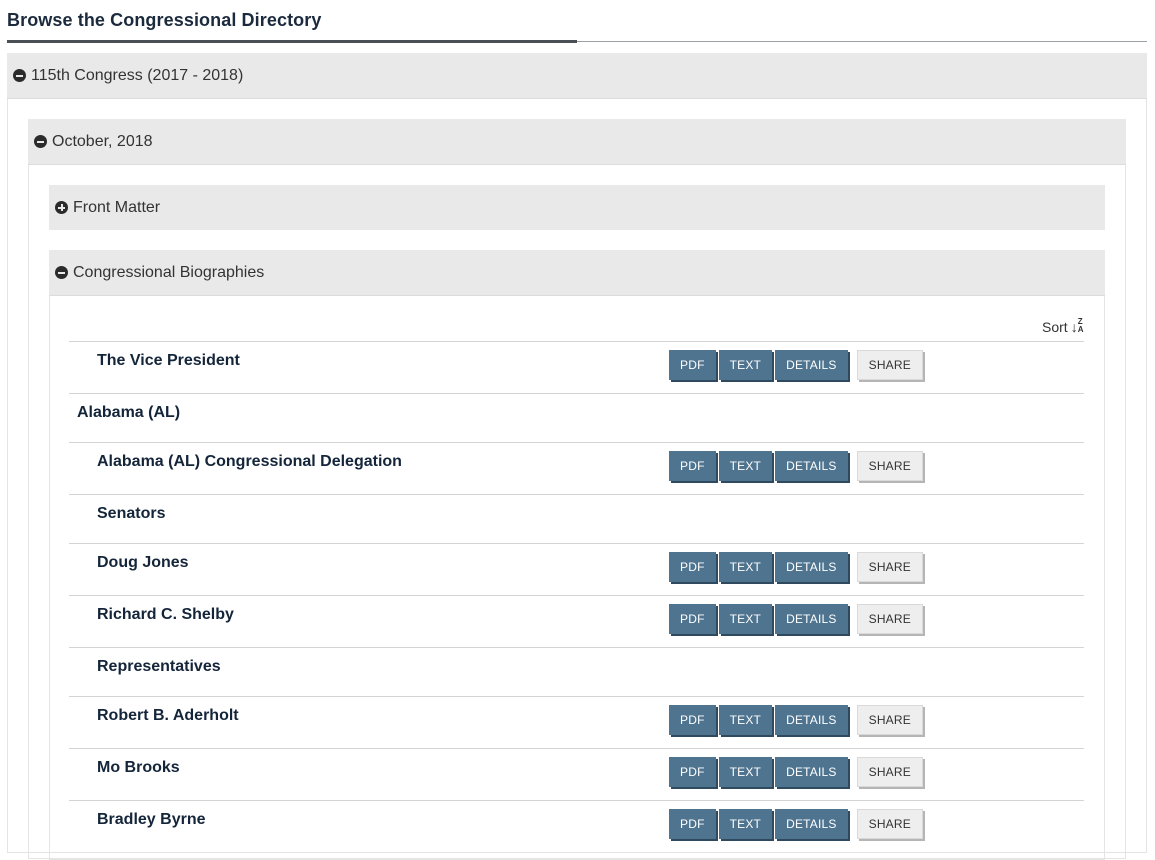  I want to click on list-item-label: Mo Brooks, so click(138, 767).